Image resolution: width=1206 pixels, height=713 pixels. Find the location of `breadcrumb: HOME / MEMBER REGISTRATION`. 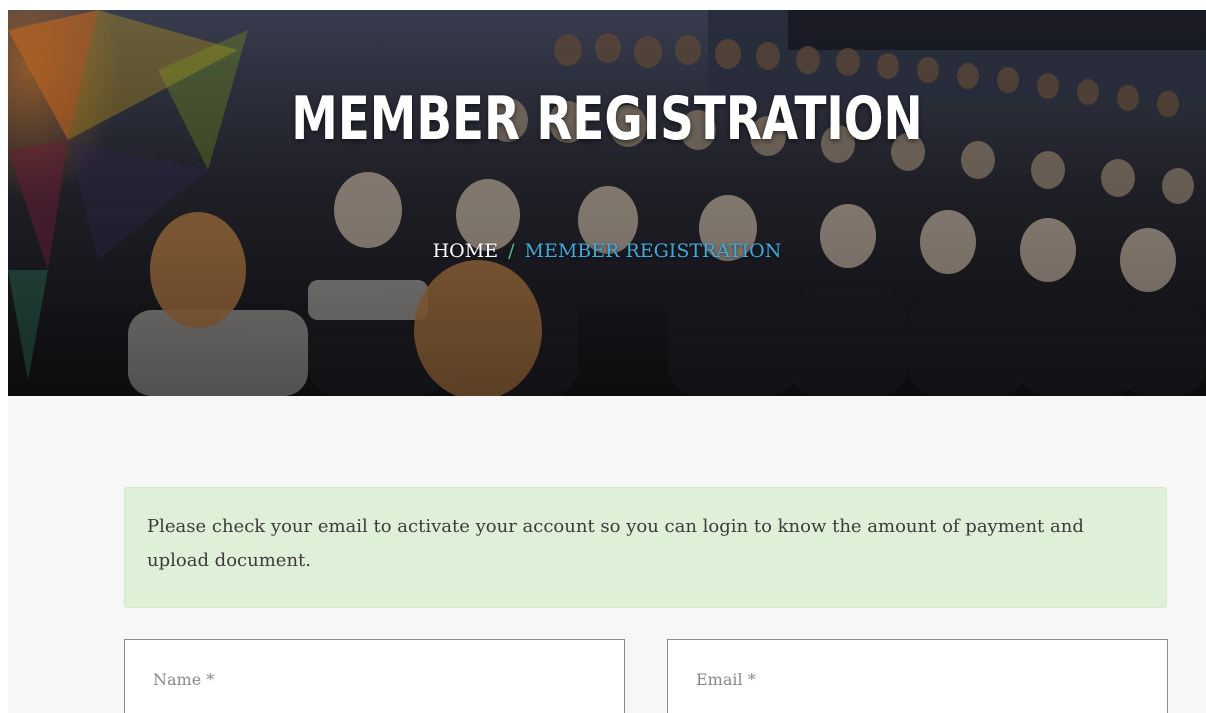

breadcrumb: HOME / MEMBER REGISTRATION is located at coordinates (607, 251).